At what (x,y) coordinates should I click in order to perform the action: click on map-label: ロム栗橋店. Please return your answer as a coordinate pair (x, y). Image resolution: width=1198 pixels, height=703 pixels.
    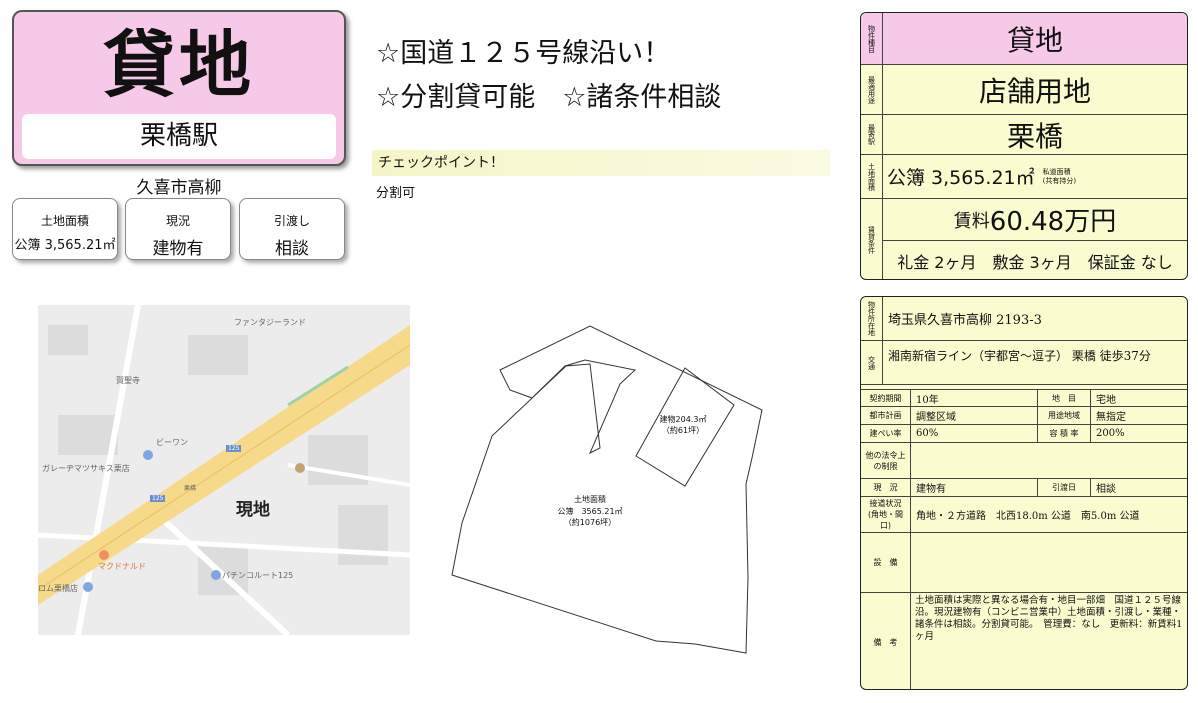
    Looking at the image, I should click on (58, 588).